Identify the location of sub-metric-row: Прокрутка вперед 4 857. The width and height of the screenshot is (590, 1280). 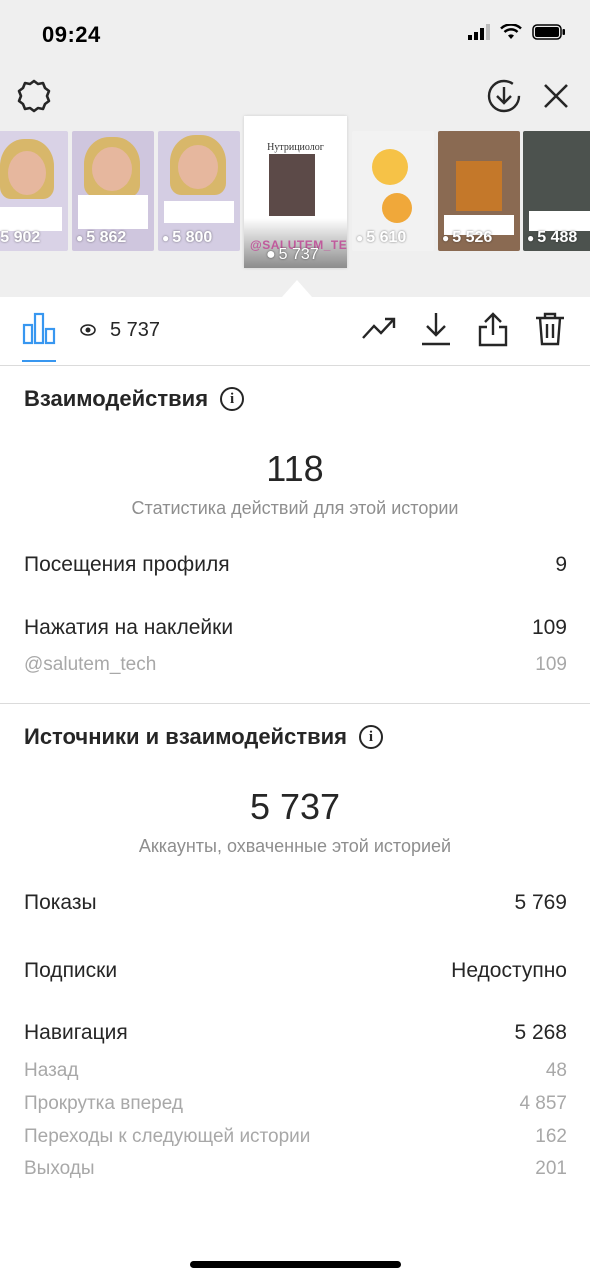
(295, 1104).